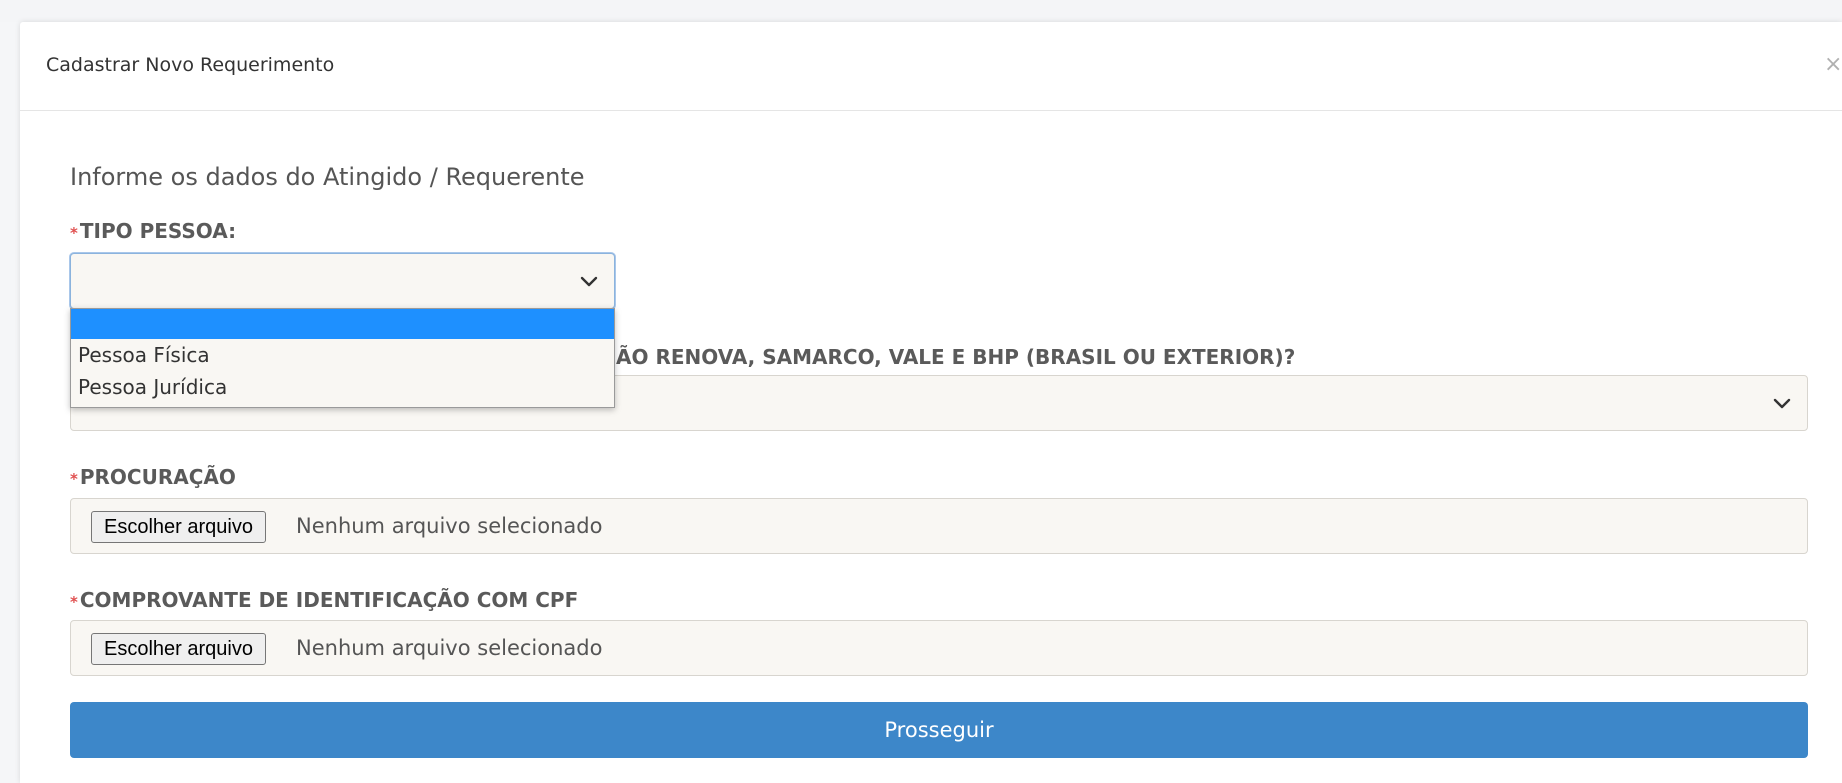 The image size is (1842, 783). I want to click on comprovante-label-text: COMPROVANTE DE IDENTIFICAÇÃO COM CPF, so click(329, 600).